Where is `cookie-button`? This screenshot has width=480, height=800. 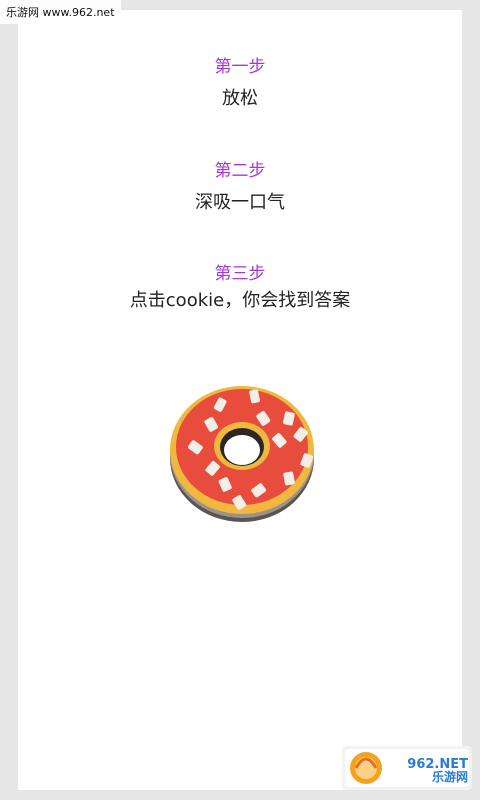 cookie-button is located at coordinates (242, 454).